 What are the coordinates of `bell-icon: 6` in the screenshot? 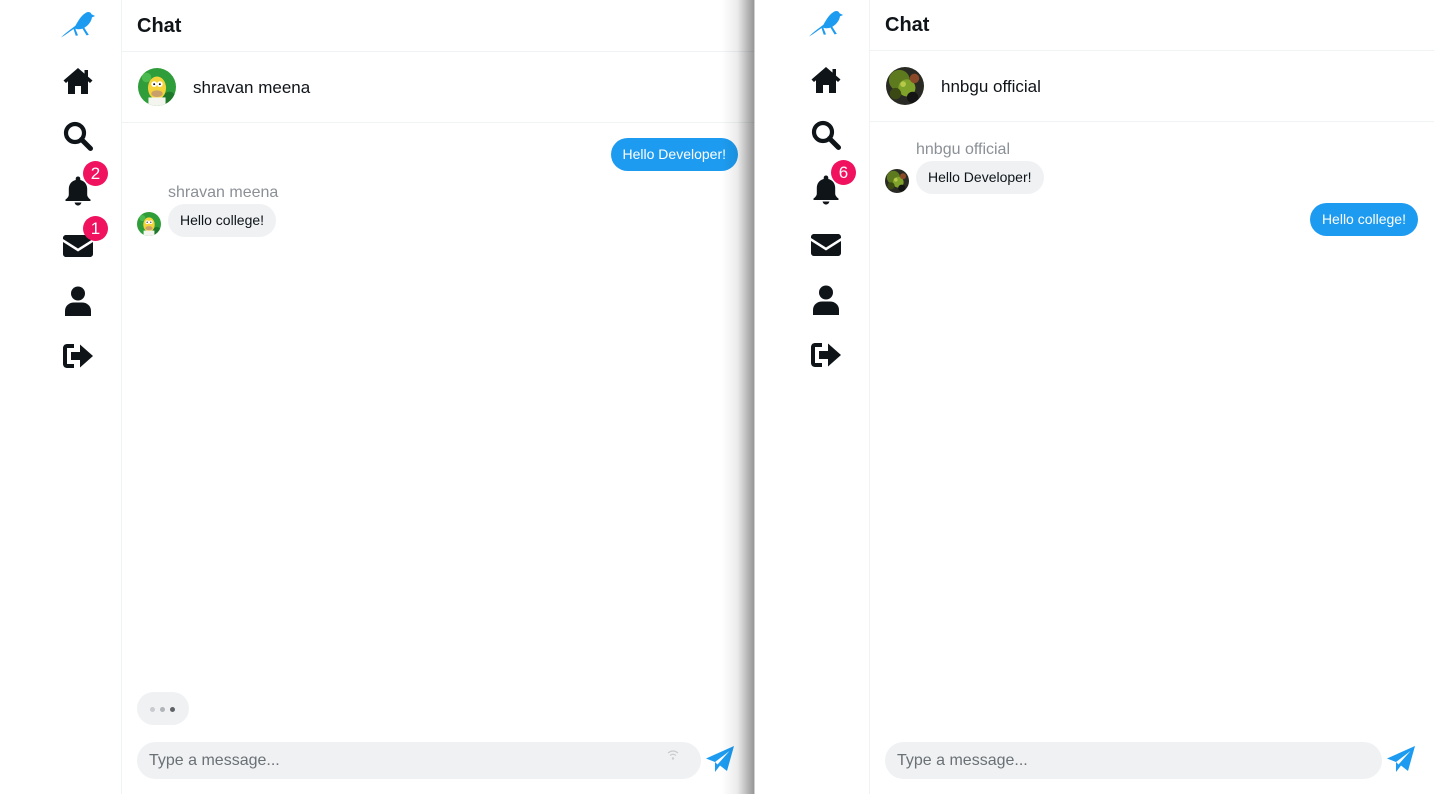 It's located at (832, 184).